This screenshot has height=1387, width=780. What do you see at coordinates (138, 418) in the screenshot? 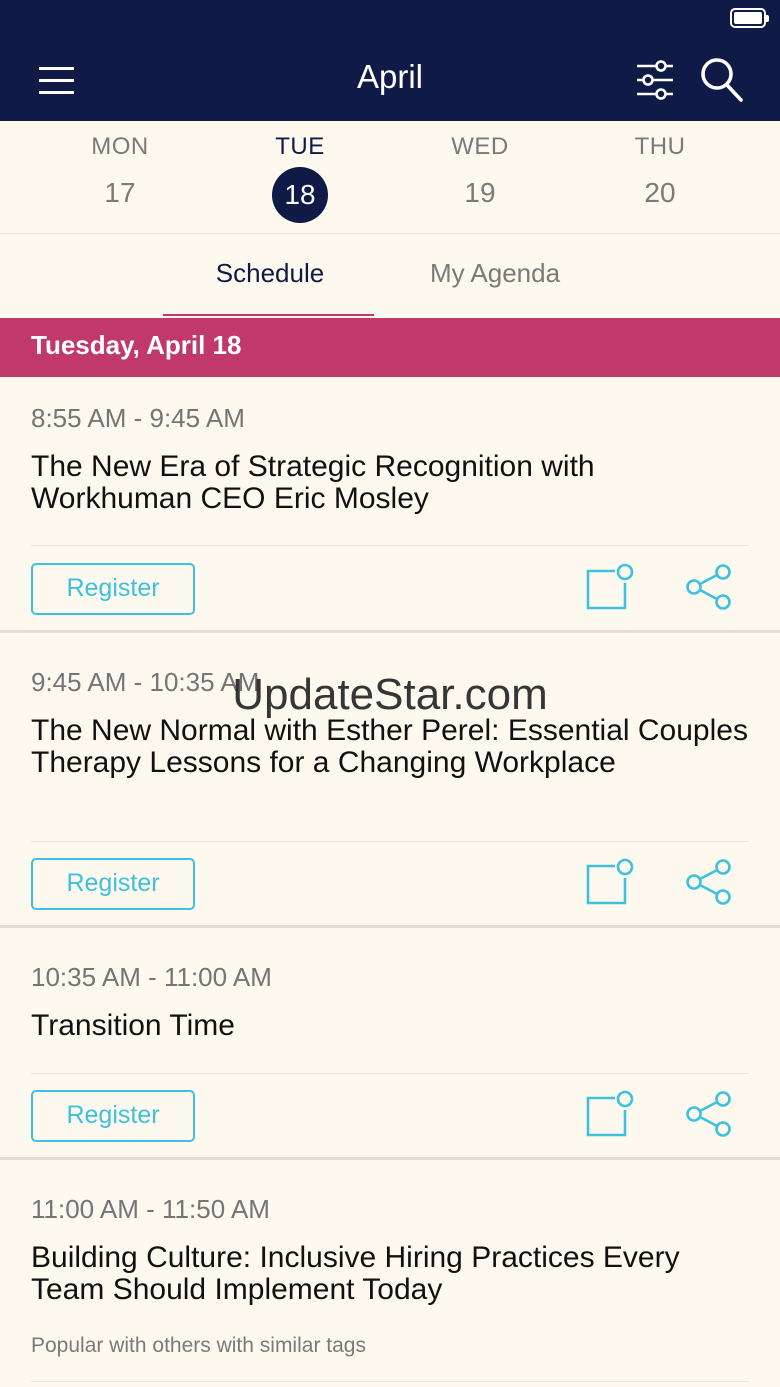
I see `session-time: 8:55 AM - 9:45 AM` at bounding box center [138, 418].